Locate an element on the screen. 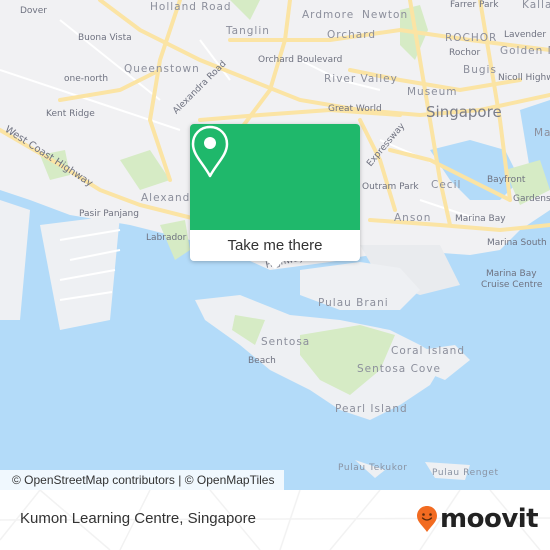 This screenshot has width=550, height=550. map-label-cruise-centre-1: Marina Bay is located at coordinates (511, 274).